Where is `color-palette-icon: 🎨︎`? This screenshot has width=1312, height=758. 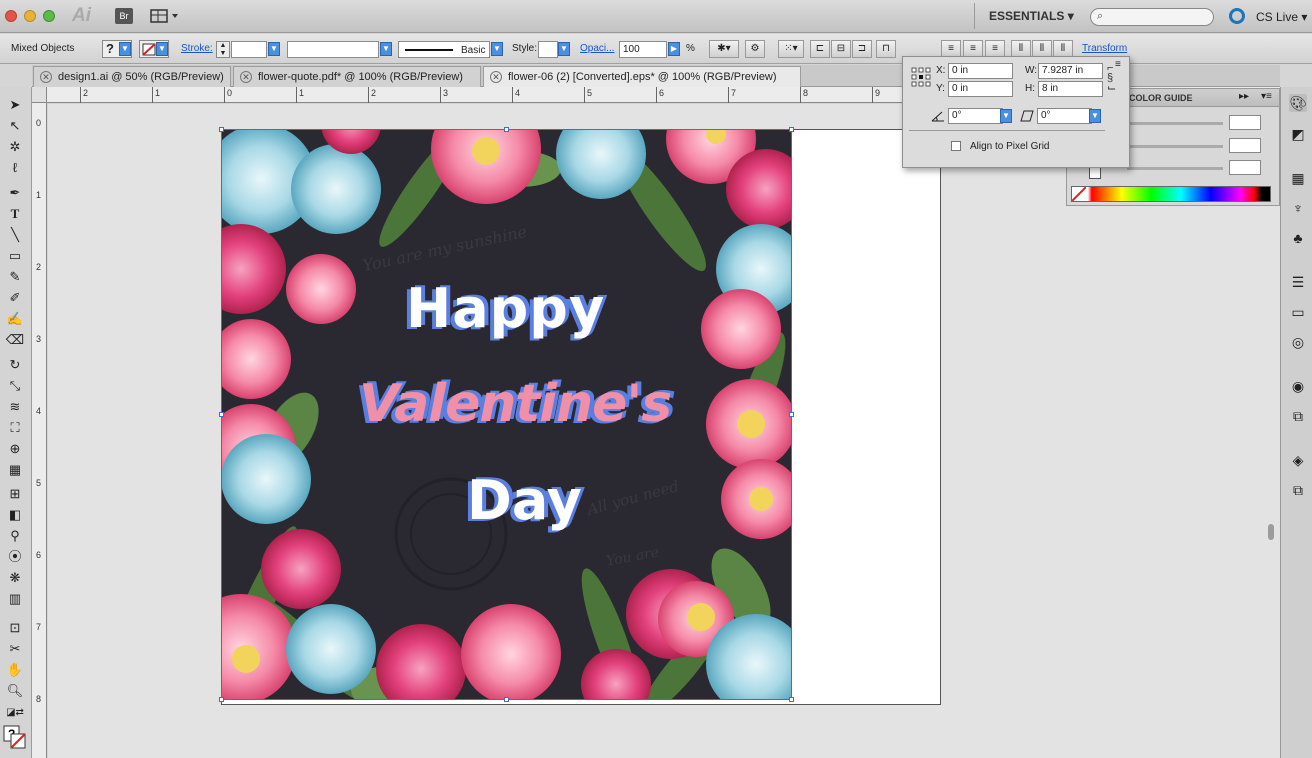
color-palette-icon: 🎨︎ is located at coordinates (1298, 103).